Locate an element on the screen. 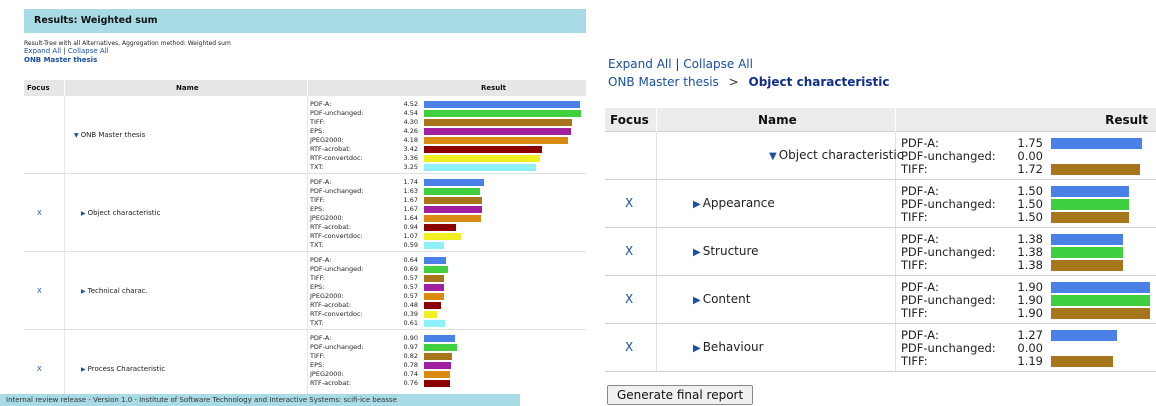  name-column-header: Name is located at coordinates (777, 120).